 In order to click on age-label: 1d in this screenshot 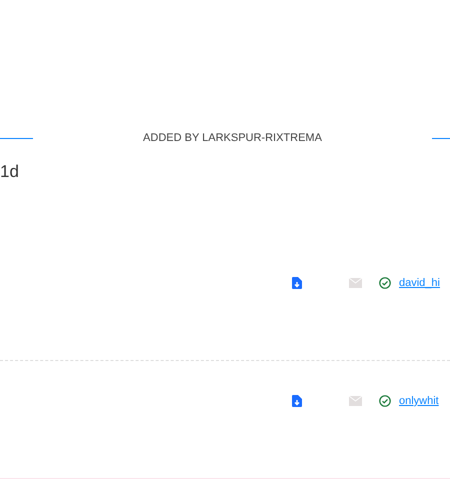, I will do `click(9, 171)`.